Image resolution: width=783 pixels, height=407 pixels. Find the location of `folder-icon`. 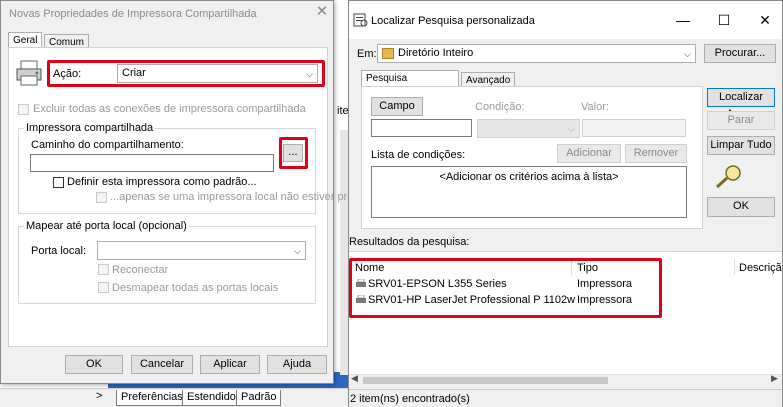

folder-icon is located at coordinates (388, 53).